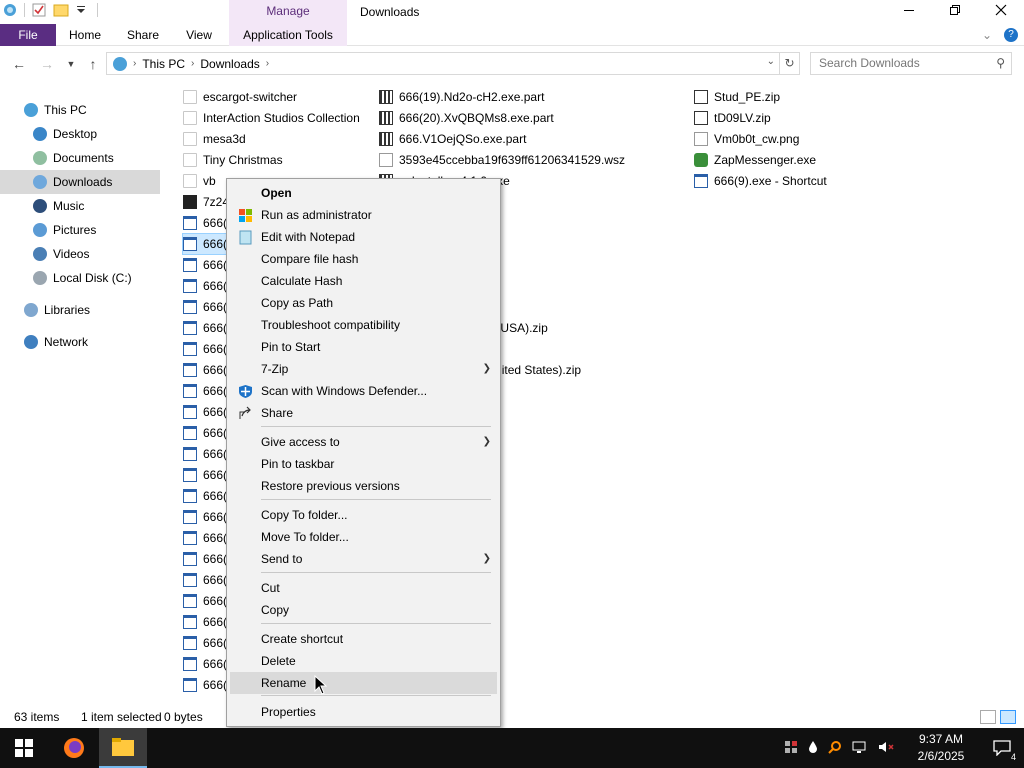  What do you see at coordinates (813, 748) in the screenshot?
I see `drop-icon` at bounding box center [813, 748].